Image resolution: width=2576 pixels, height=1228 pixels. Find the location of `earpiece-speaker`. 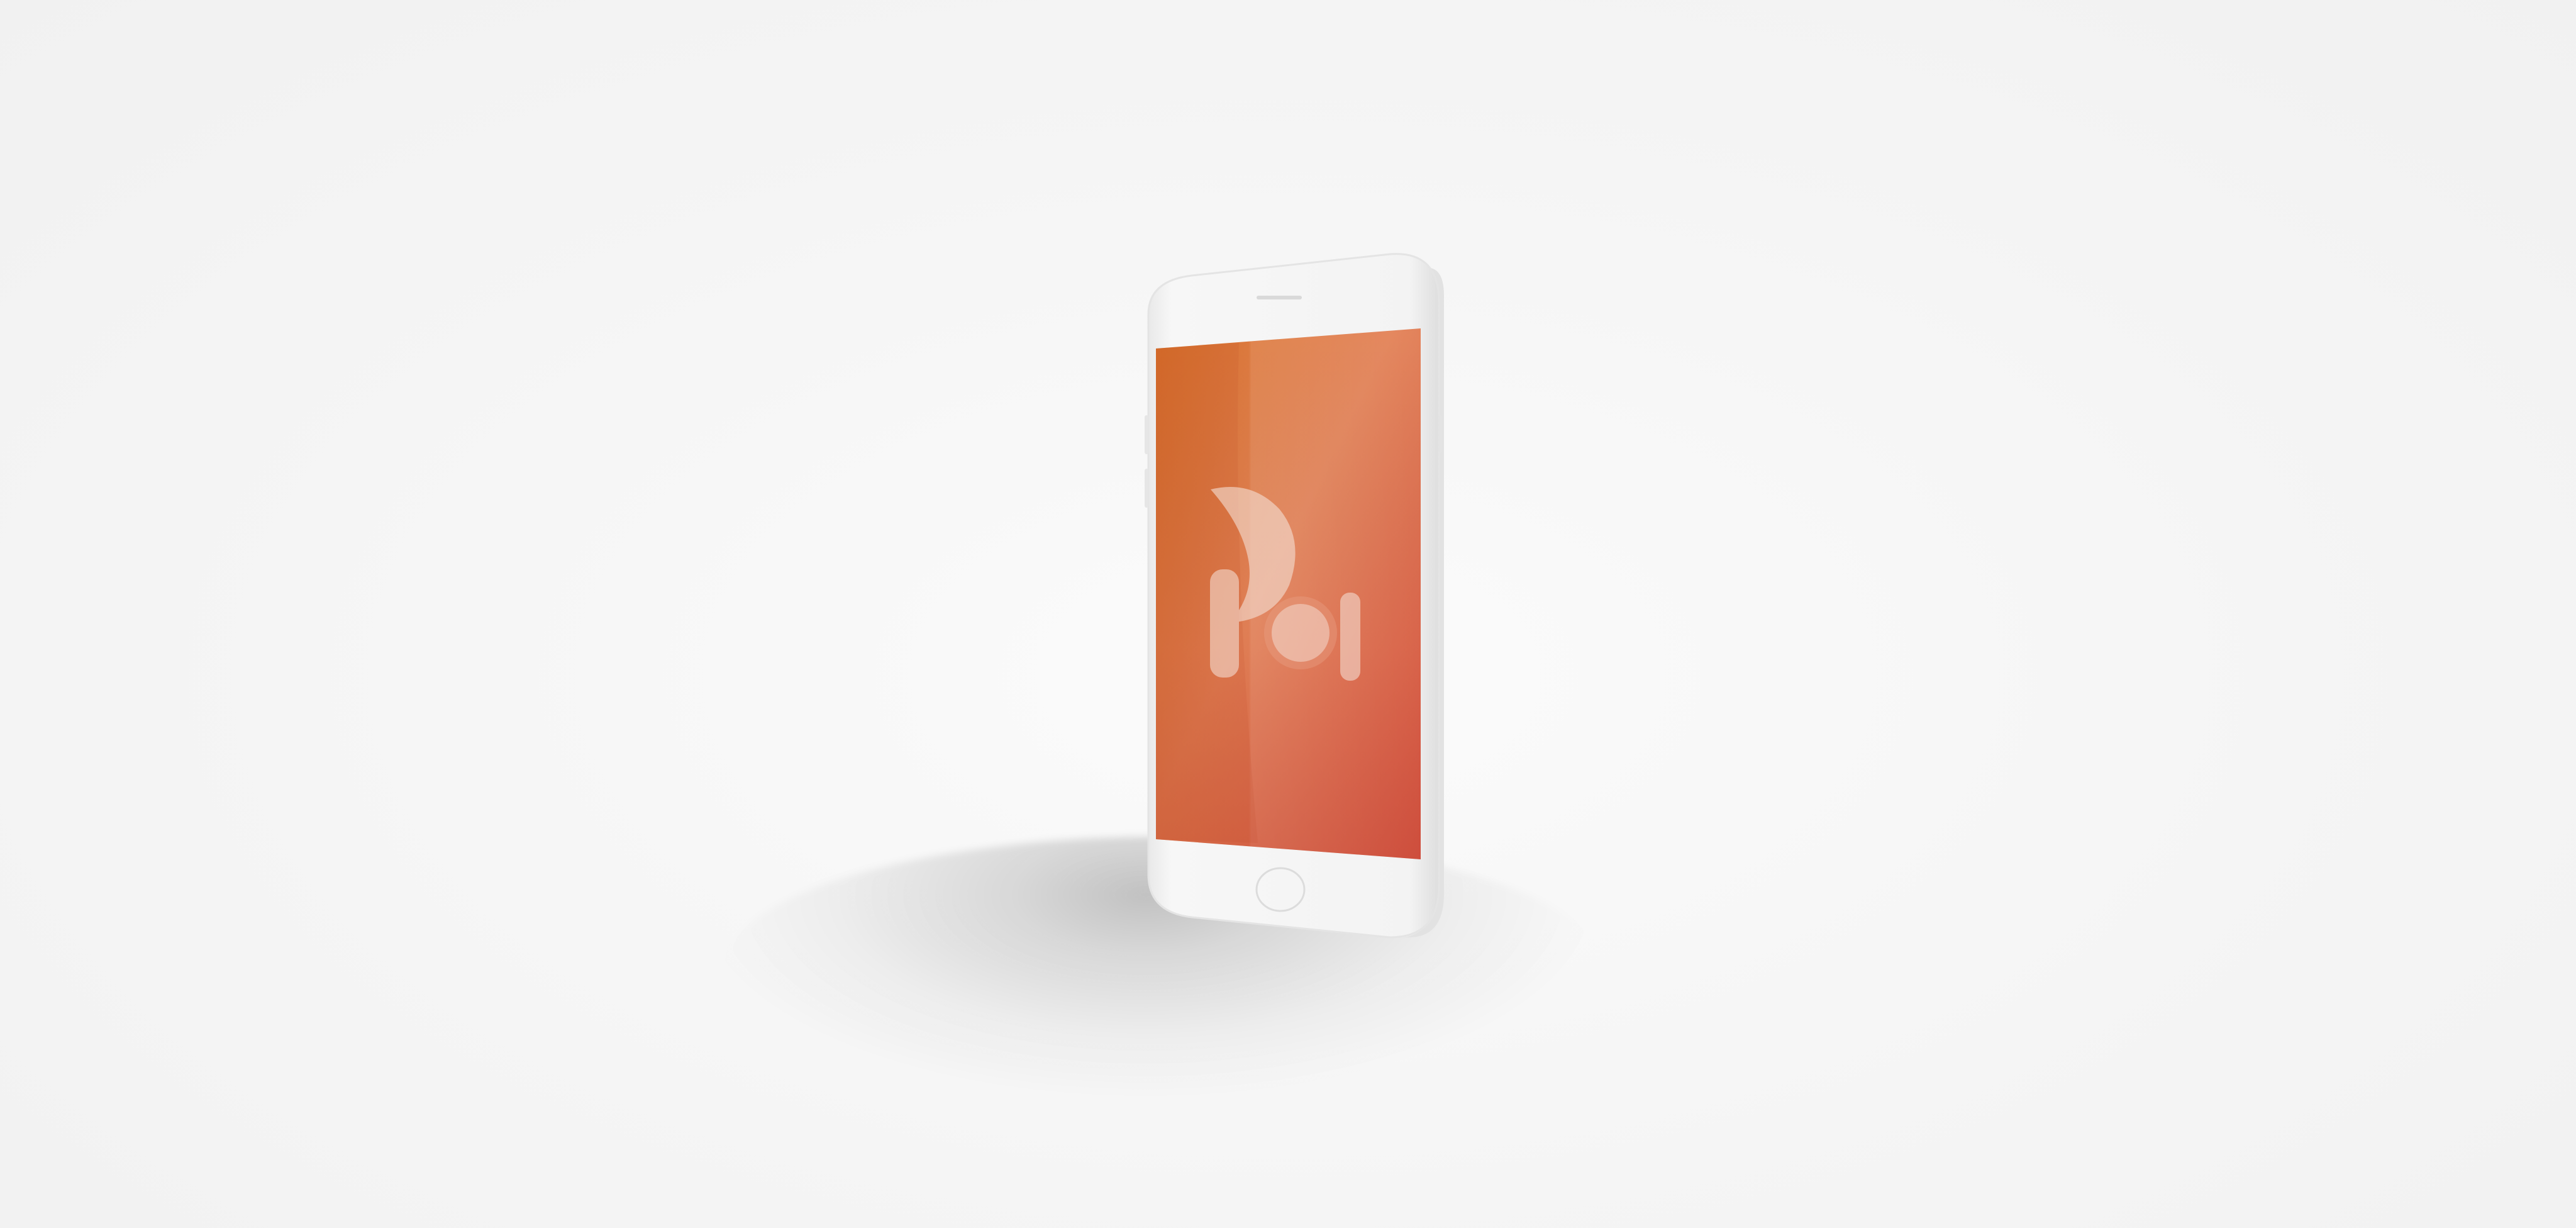

earpiece-speaker is located at coordinates (1279, 297).